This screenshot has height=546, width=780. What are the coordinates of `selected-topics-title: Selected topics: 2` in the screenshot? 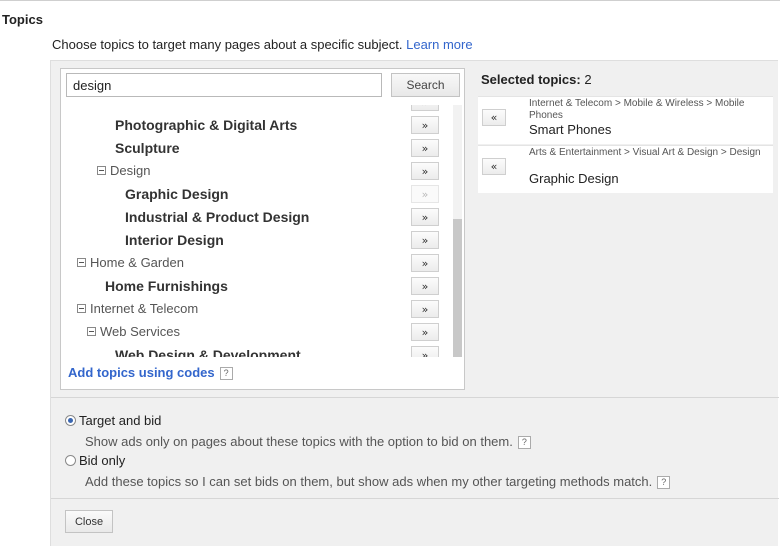 It's located at (536, 79).